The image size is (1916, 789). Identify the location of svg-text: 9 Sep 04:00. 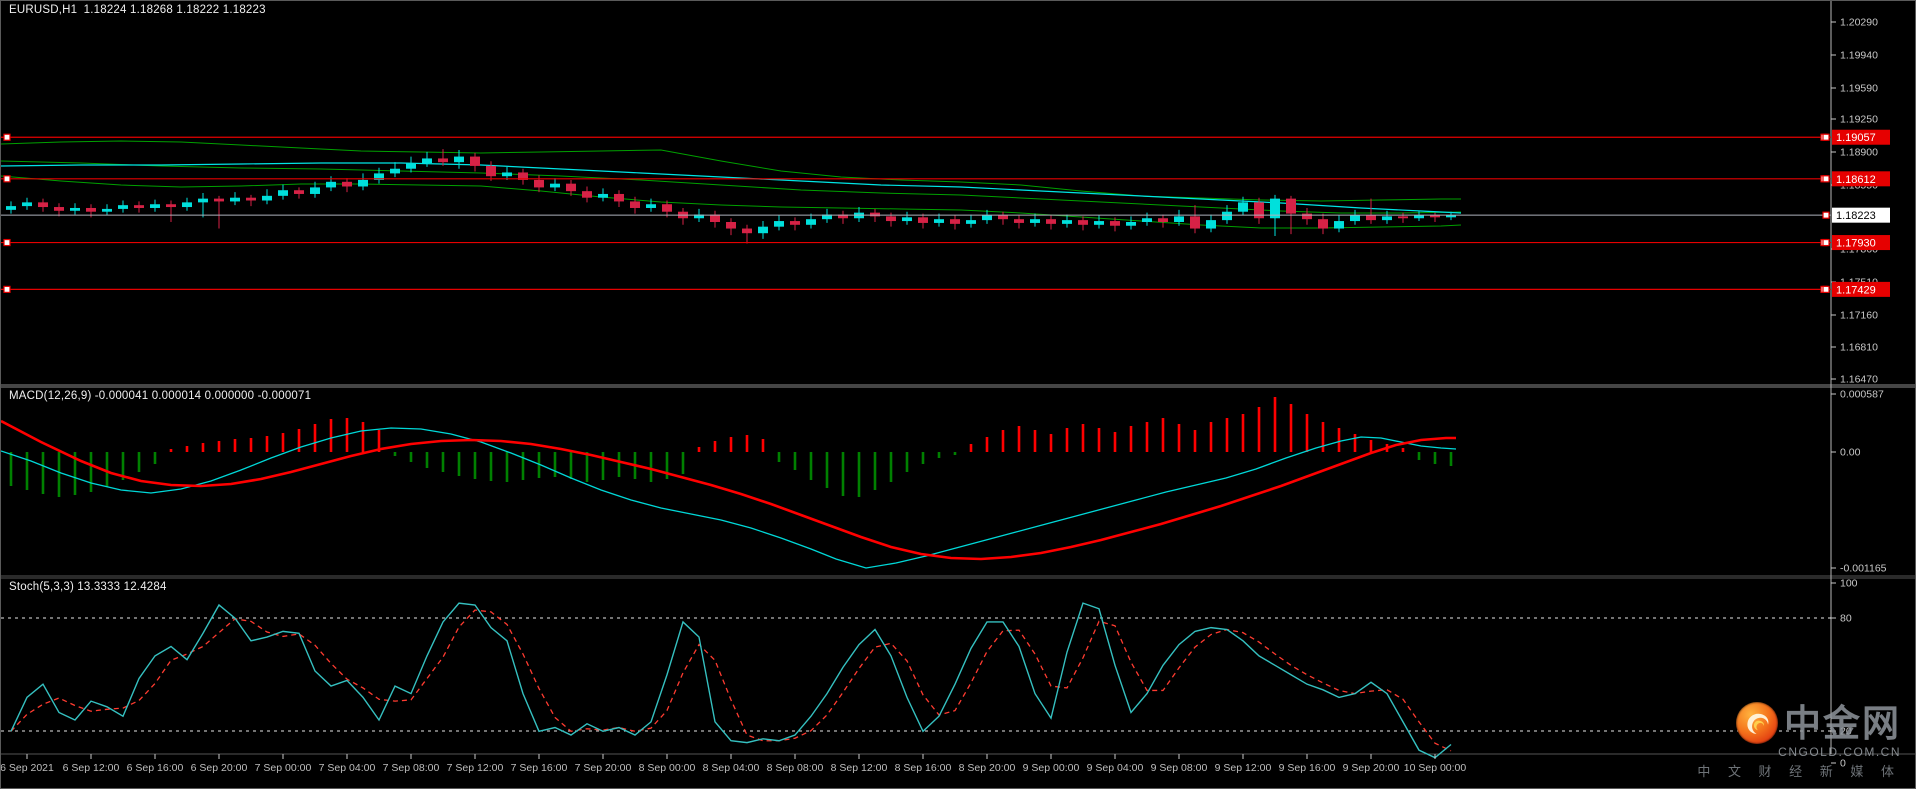
(1115, 768).